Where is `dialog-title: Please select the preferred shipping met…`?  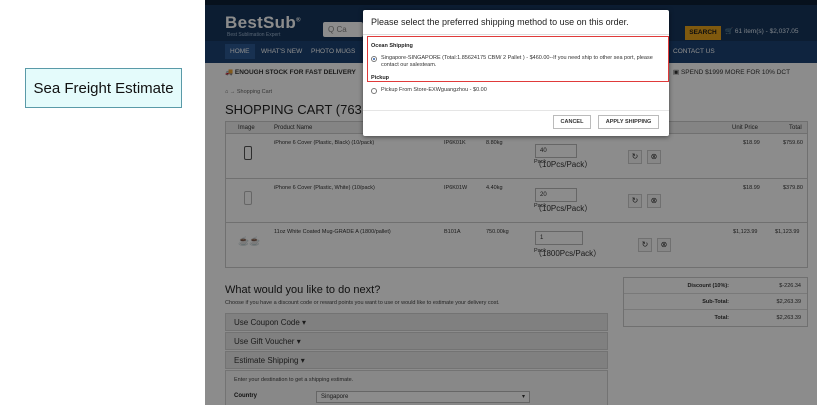 dialog-title: Please select the preferred shipping met… is located at coordinates (500, 22).